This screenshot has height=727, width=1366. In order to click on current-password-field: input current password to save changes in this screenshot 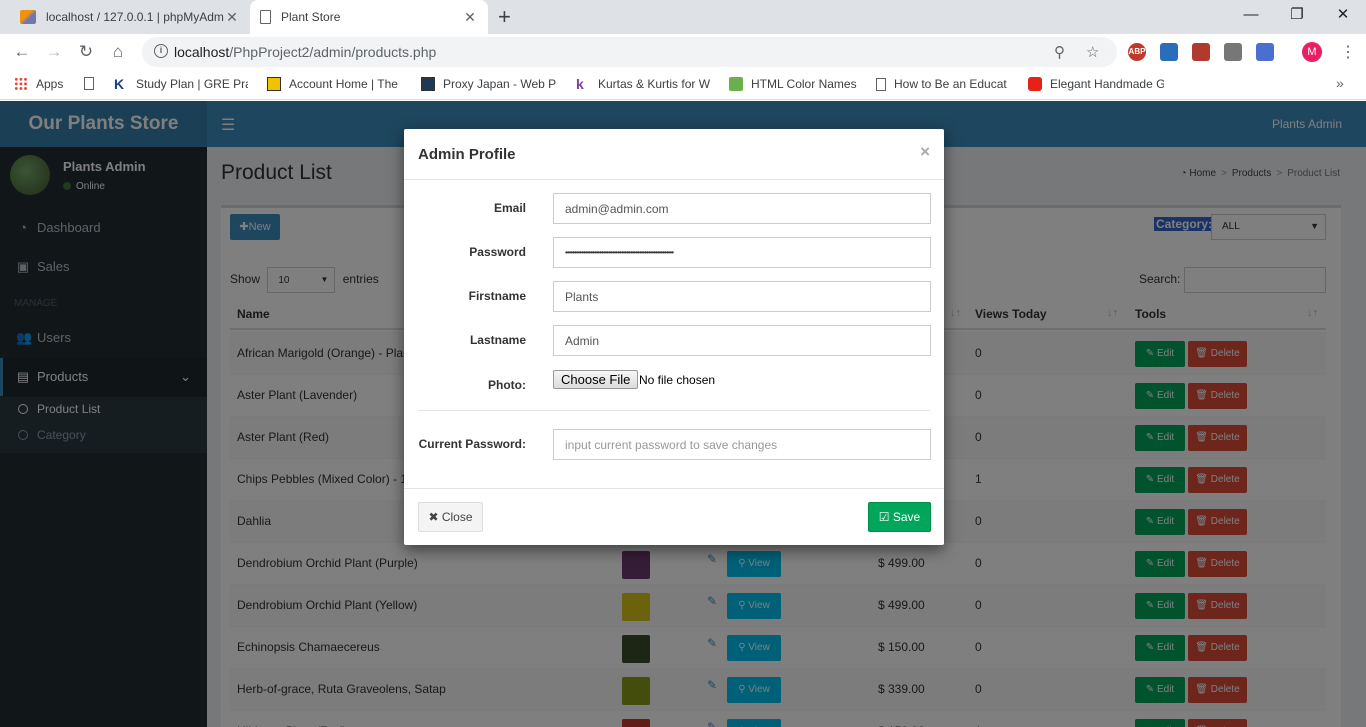, I will do `click(742, 444)`.